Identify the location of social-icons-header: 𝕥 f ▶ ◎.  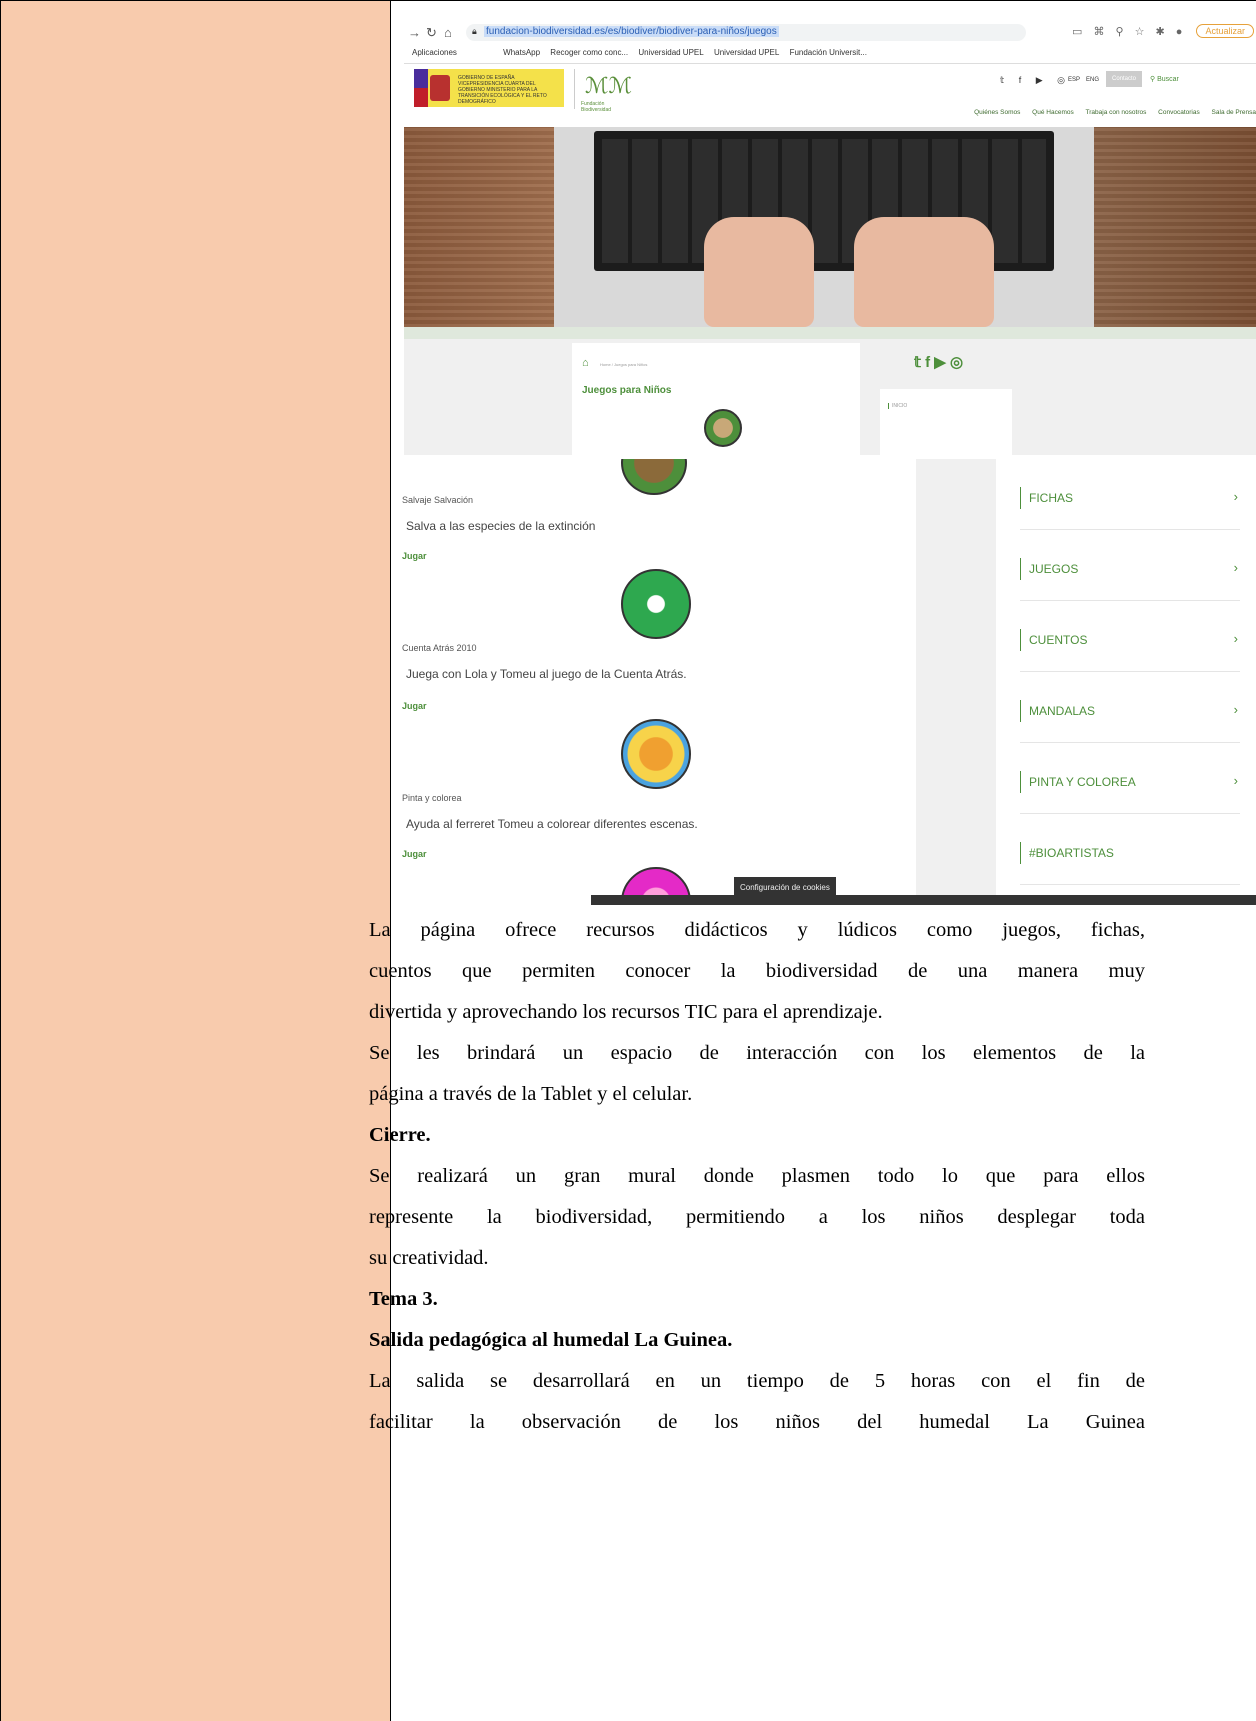
(1035, 80).